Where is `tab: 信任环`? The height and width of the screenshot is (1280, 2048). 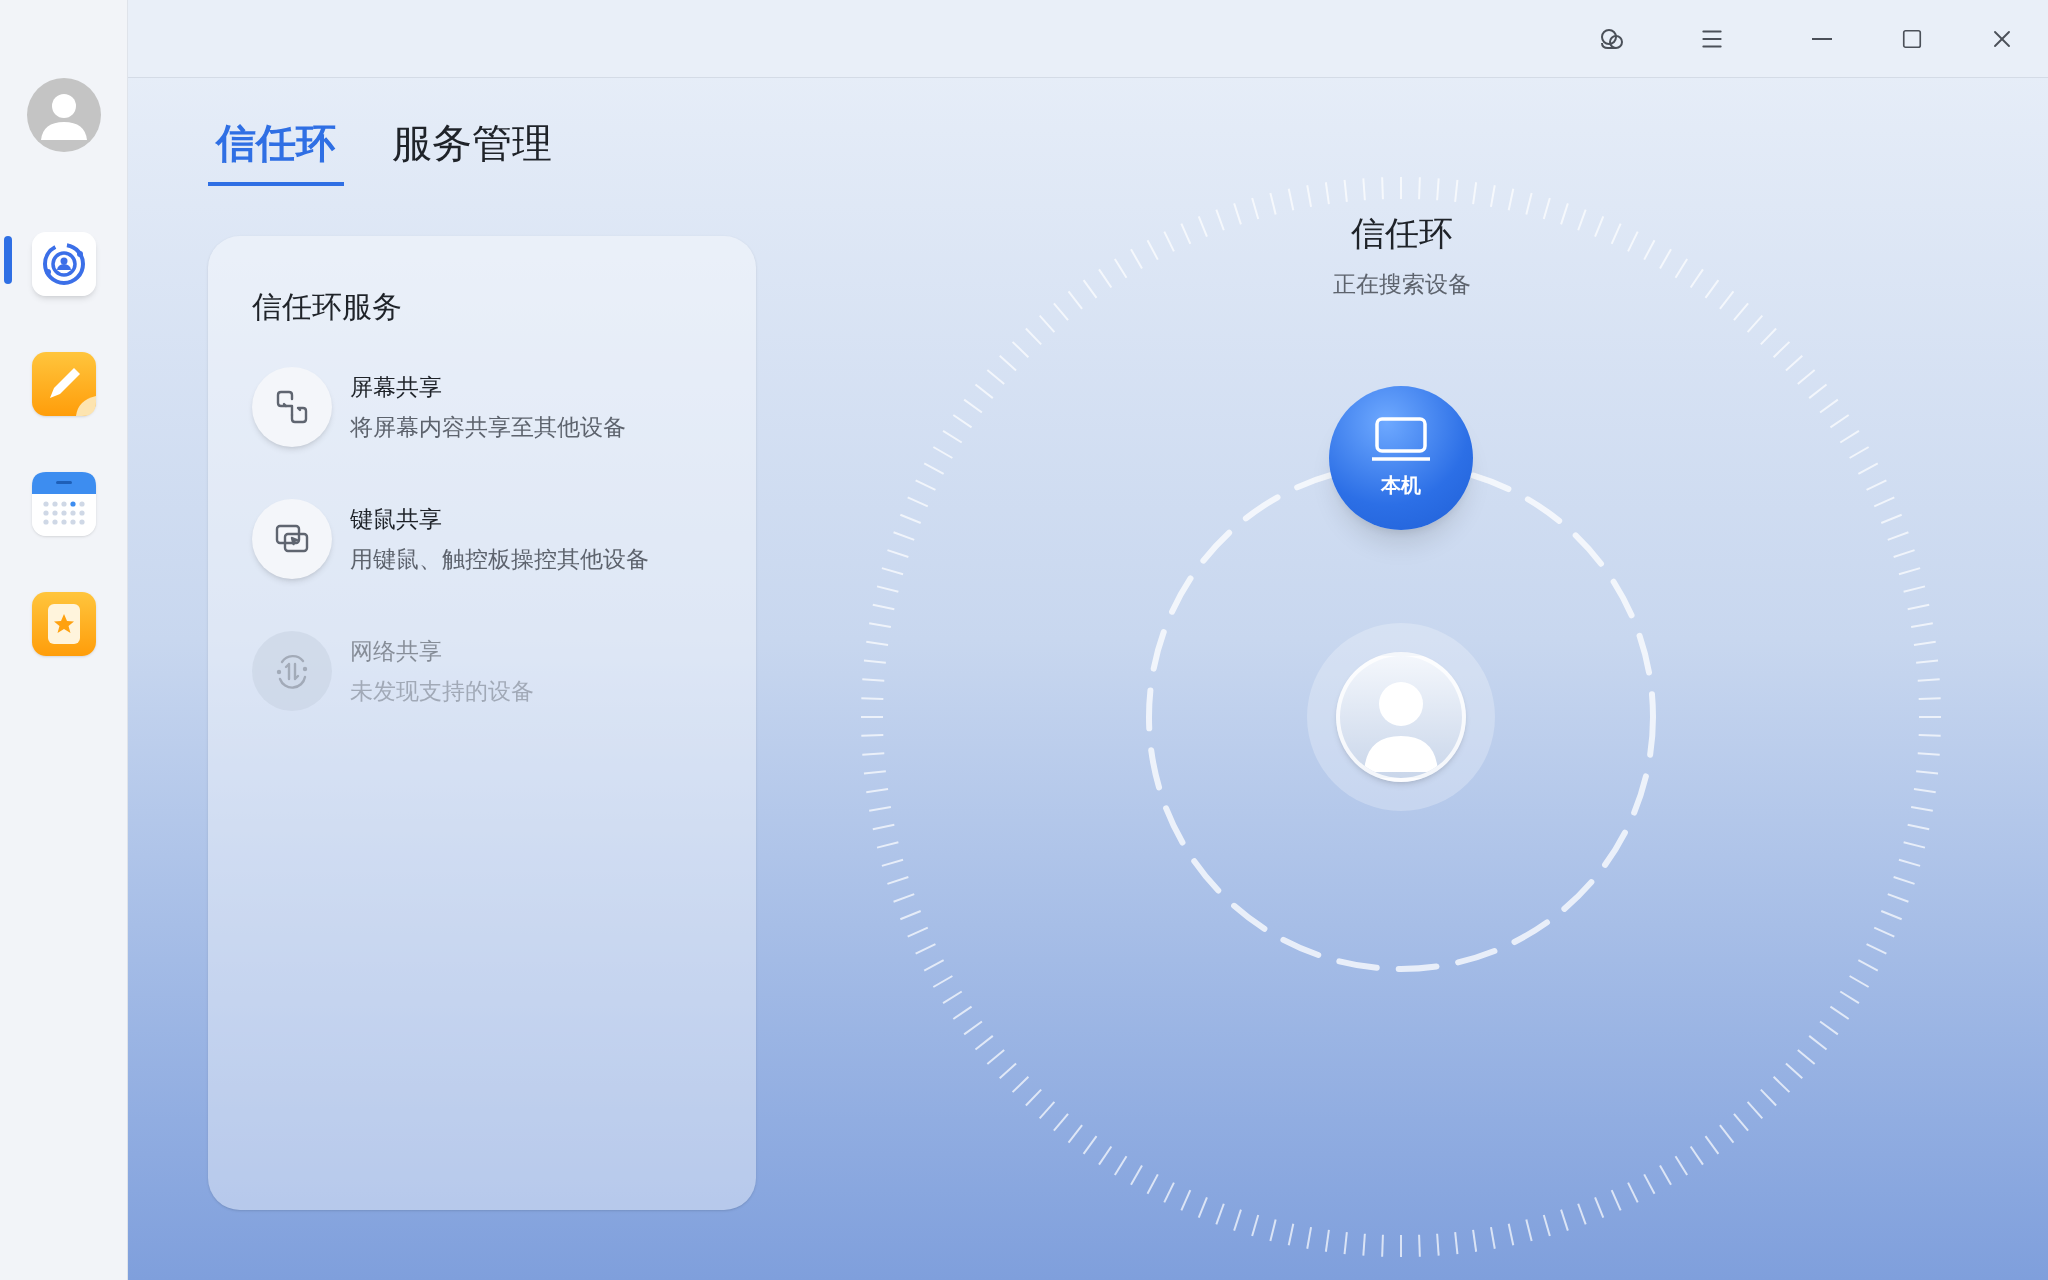
tab: 信任环 is located at coordinates (276, 145).